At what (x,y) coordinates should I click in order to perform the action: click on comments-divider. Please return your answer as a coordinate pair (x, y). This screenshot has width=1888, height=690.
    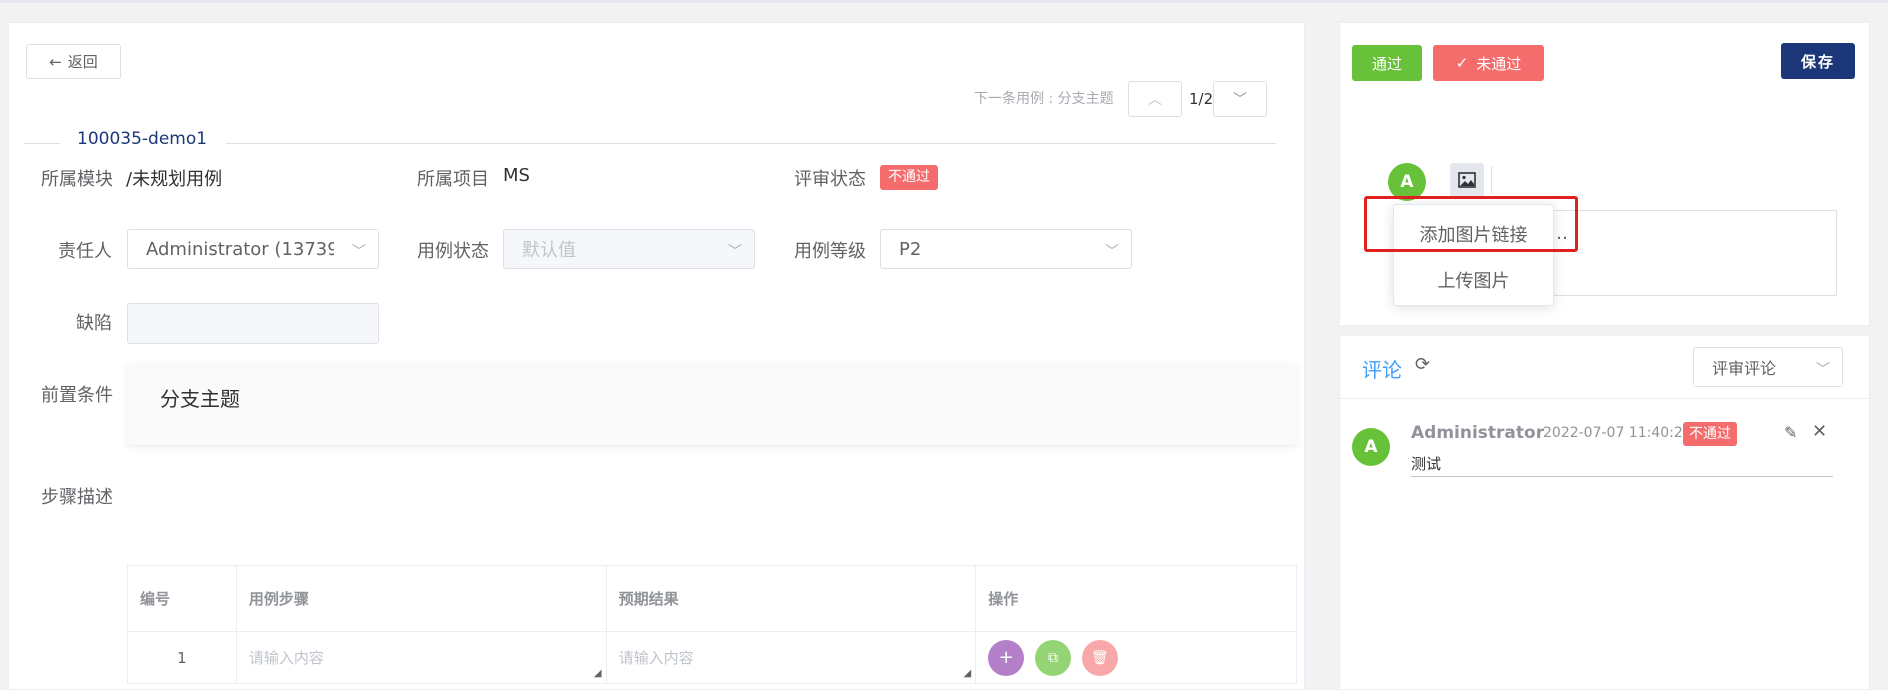
    Looking at the image, I should click on (1605, 398).